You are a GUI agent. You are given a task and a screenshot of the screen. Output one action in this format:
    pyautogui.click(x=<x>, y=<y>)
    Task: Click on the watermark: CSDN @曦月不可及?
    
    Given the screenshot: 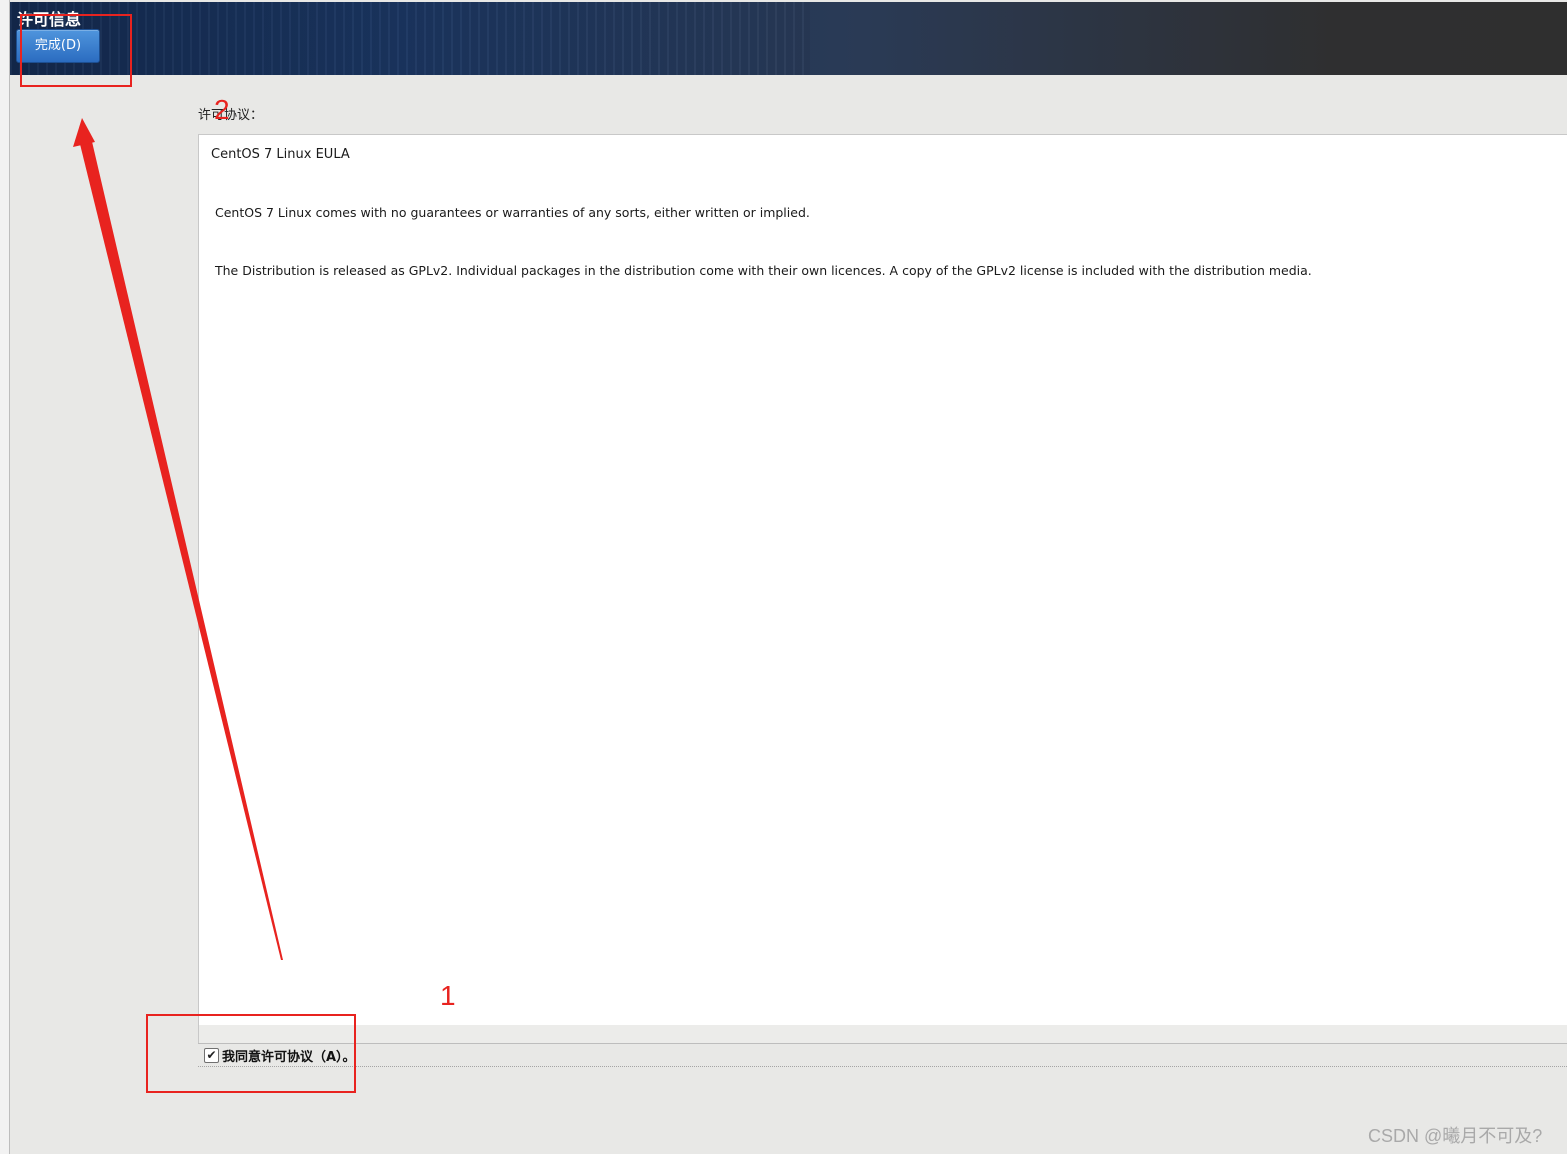 What is the action you would take?
    pyautogui.click(x=1455, y=1136)
    